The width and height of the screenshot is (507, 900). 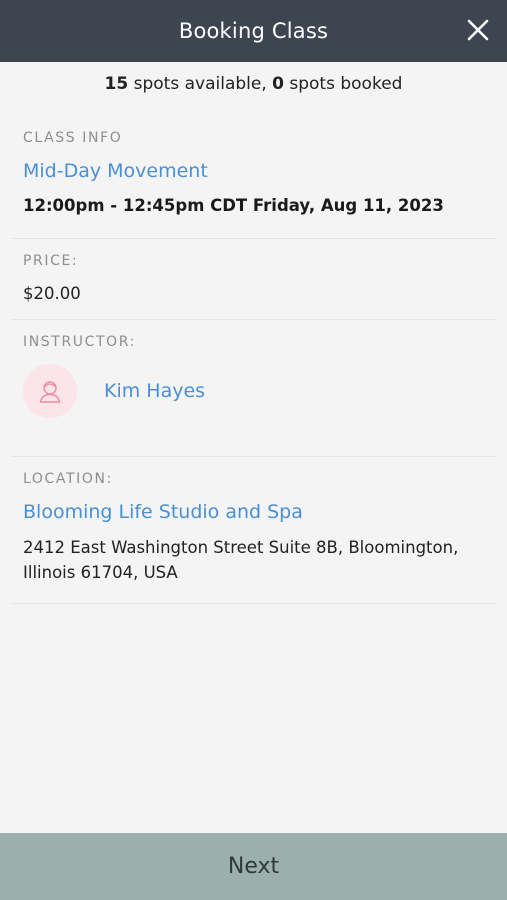 I want to click on next-button-label: Next, so click(x=253, y=866).